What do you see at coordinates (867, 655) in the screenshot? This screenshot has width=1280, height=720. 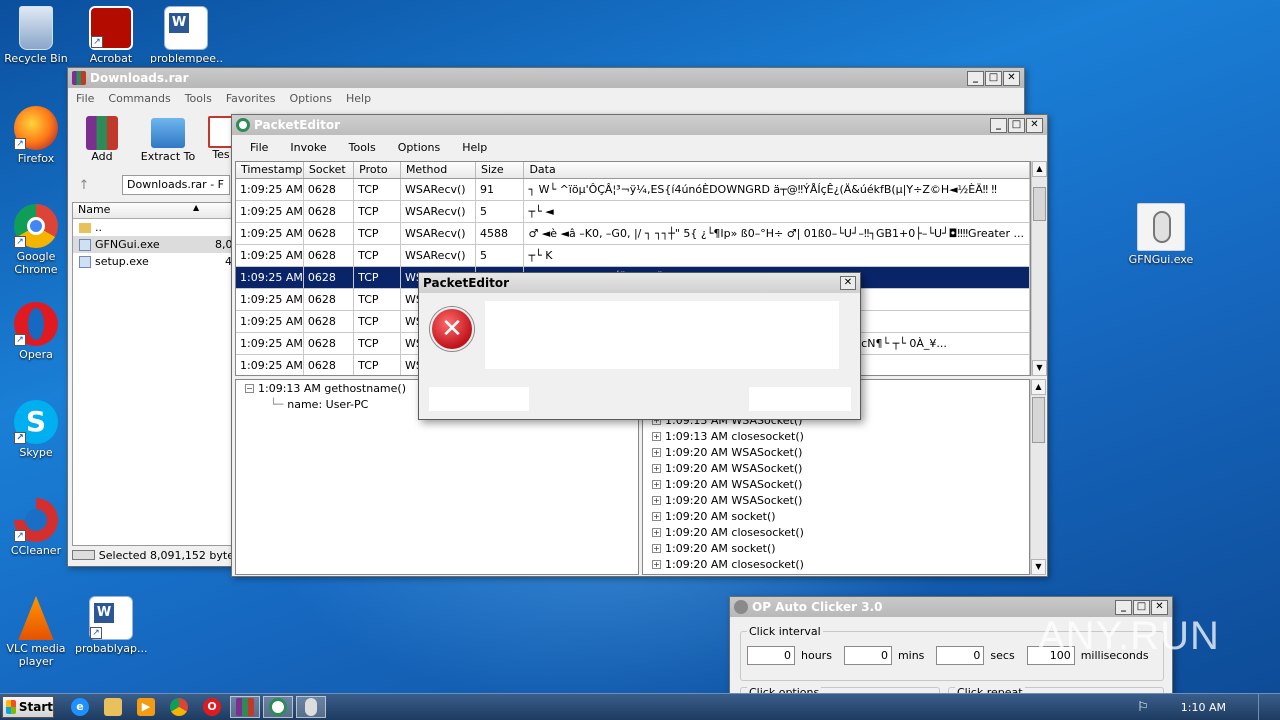 I see `mins-input` at bounding box center [867, 655].